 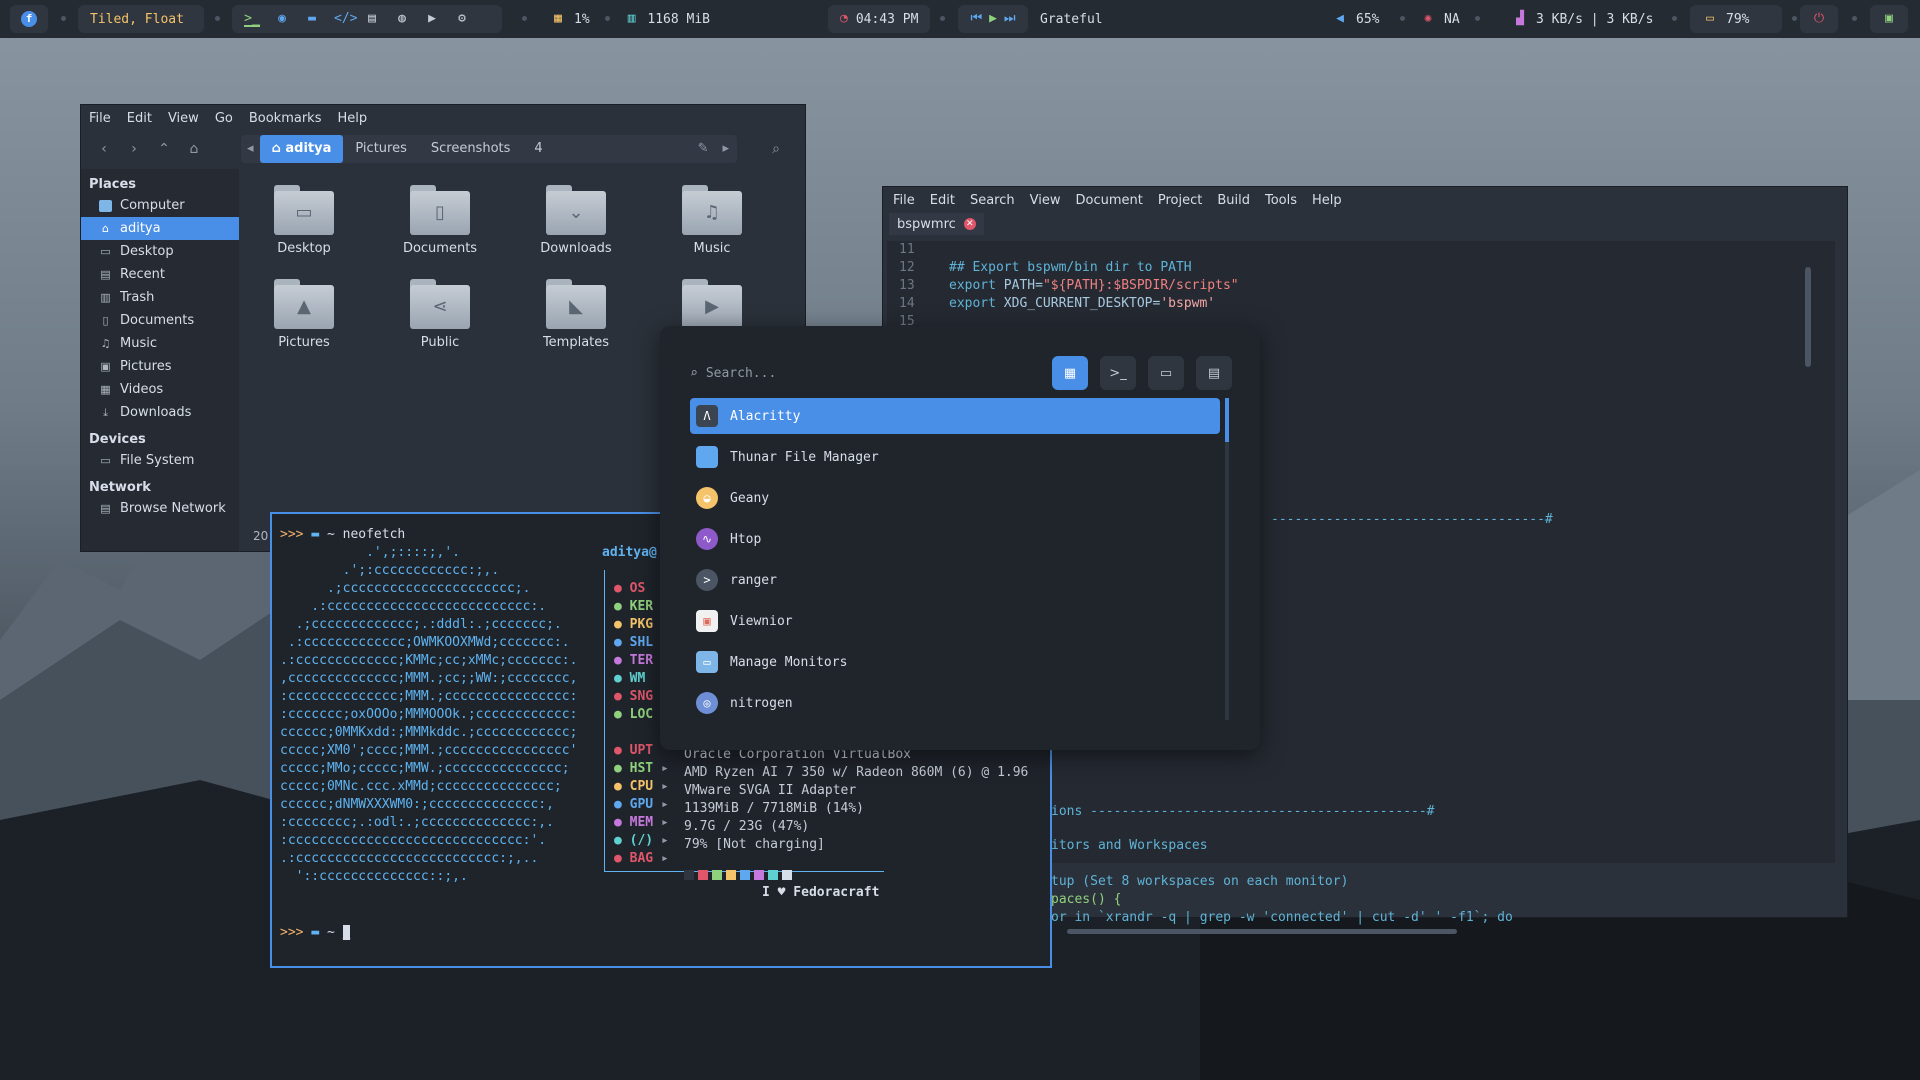 I want to click on clipboard-button: ▣, so click(x=1889, y=19).